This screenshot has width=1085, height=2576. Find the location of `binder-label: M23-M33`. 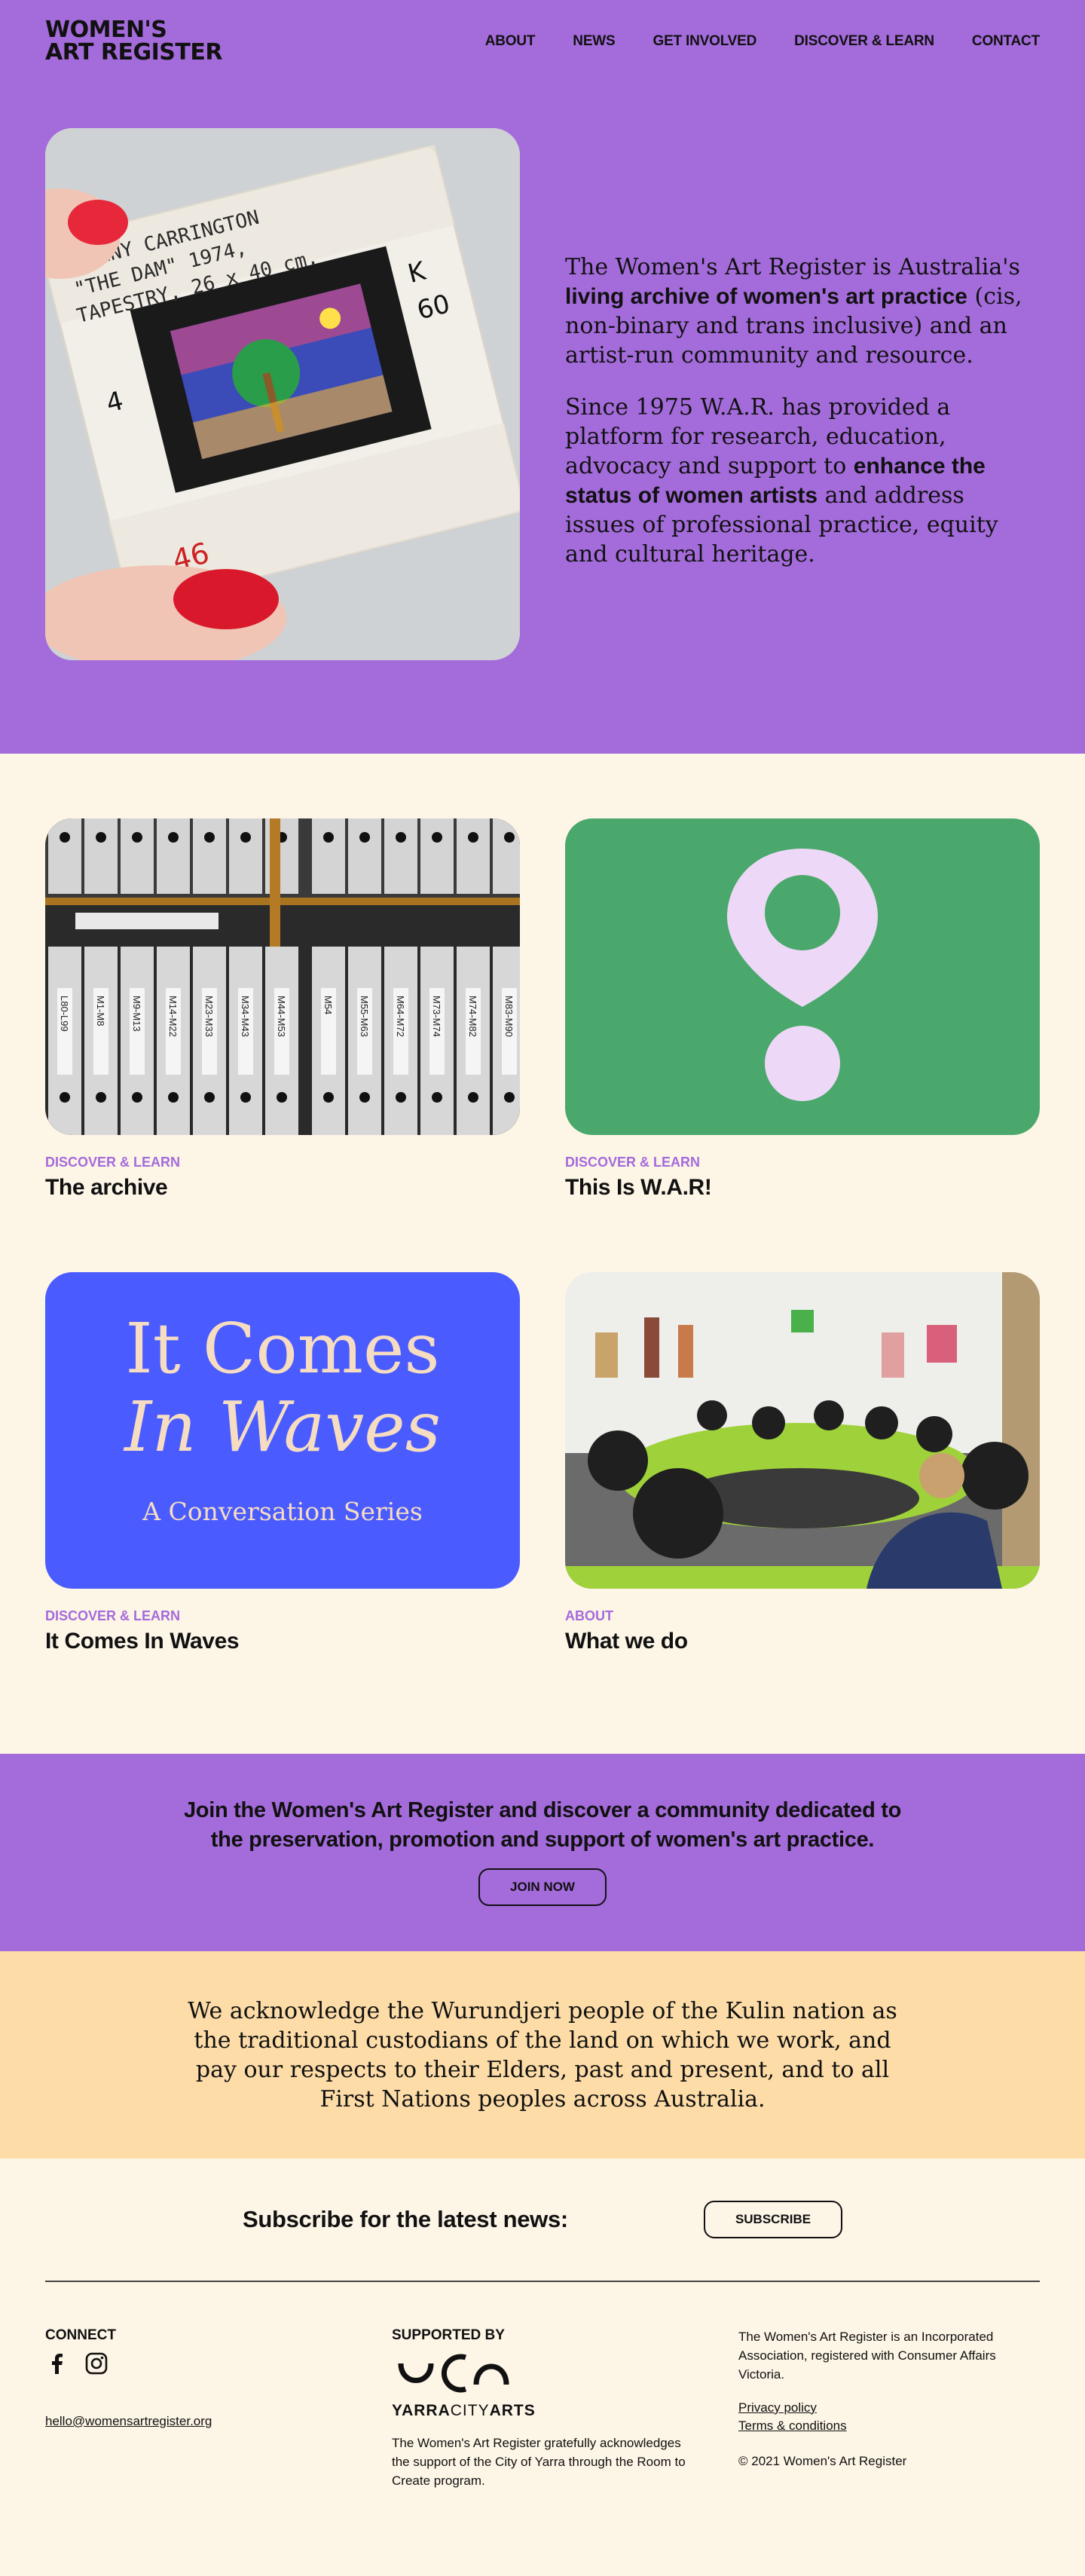

binder-label: M23-M33 is located at coordinates (209, 1017).